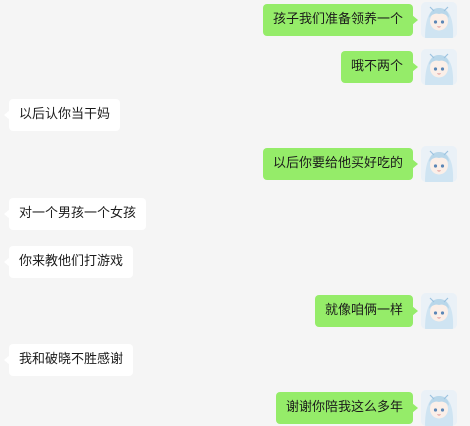  I want to click on message-row: 就像咱俩一样, so click(235, 311).